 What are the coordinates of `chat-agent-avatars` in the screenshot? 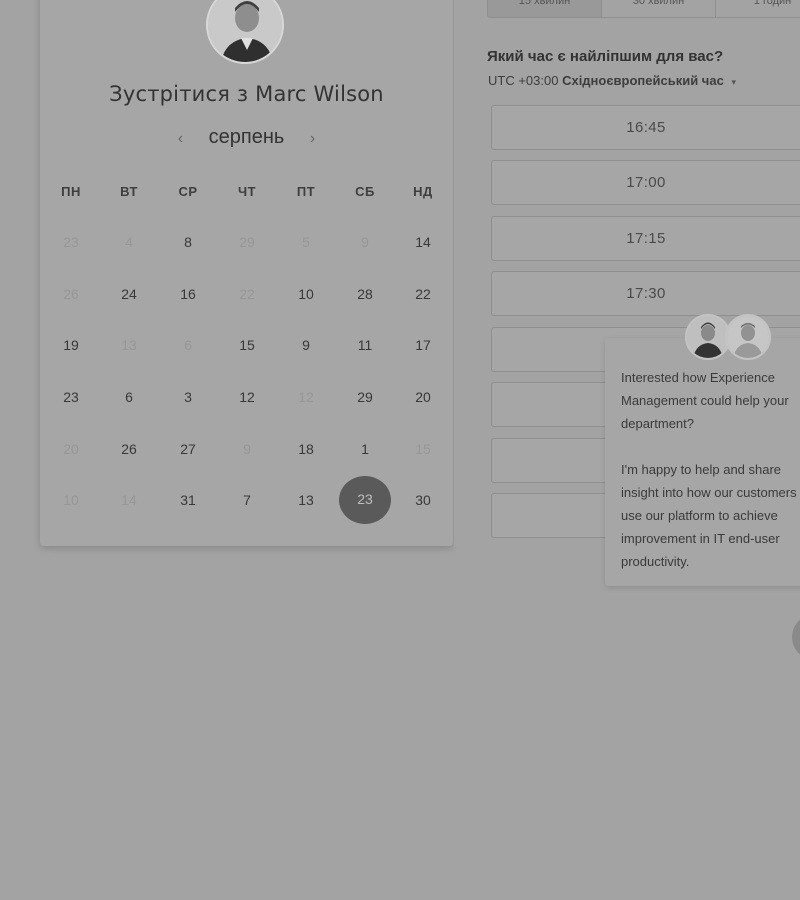 It's located at (730, 338).